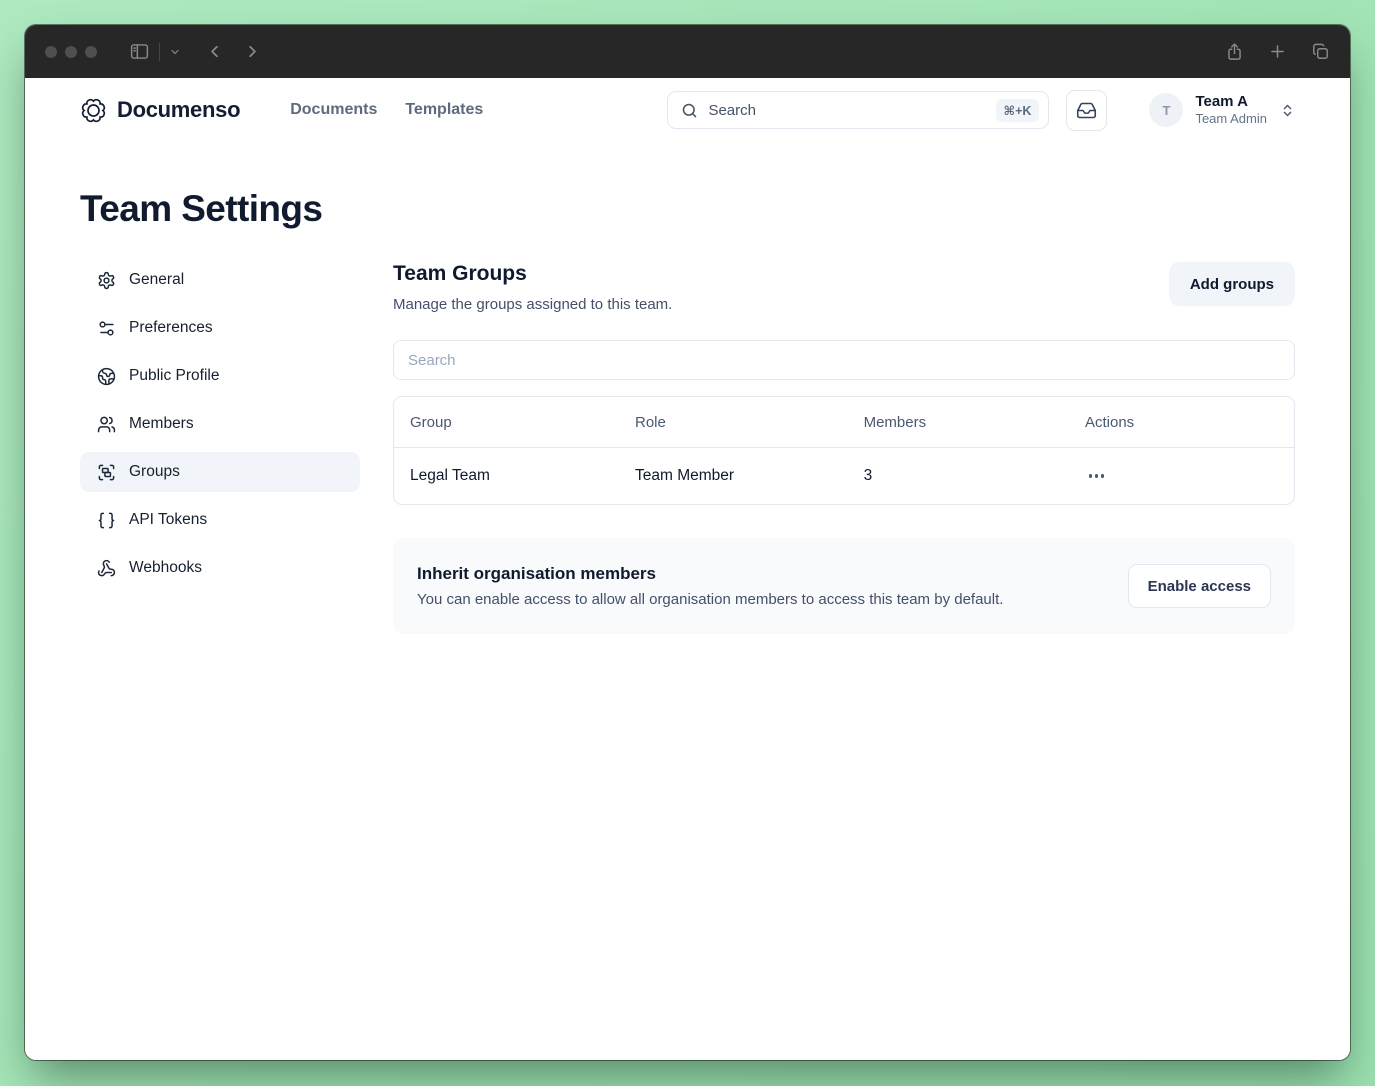 The height and width of the screenshot is (1086, 1375). Describe the element at coordinates (1199, 586) in the screenshot. I see `enable-access-button: Enable access` at that location.